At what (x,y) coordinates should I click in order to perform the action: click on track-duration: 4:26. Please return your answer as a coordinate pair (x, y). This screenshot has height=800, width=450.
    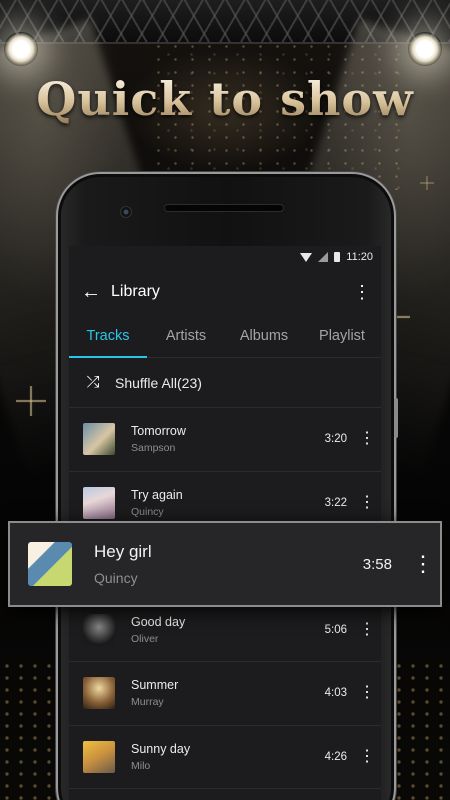
    Looking at the image, I should click on (335, 756).